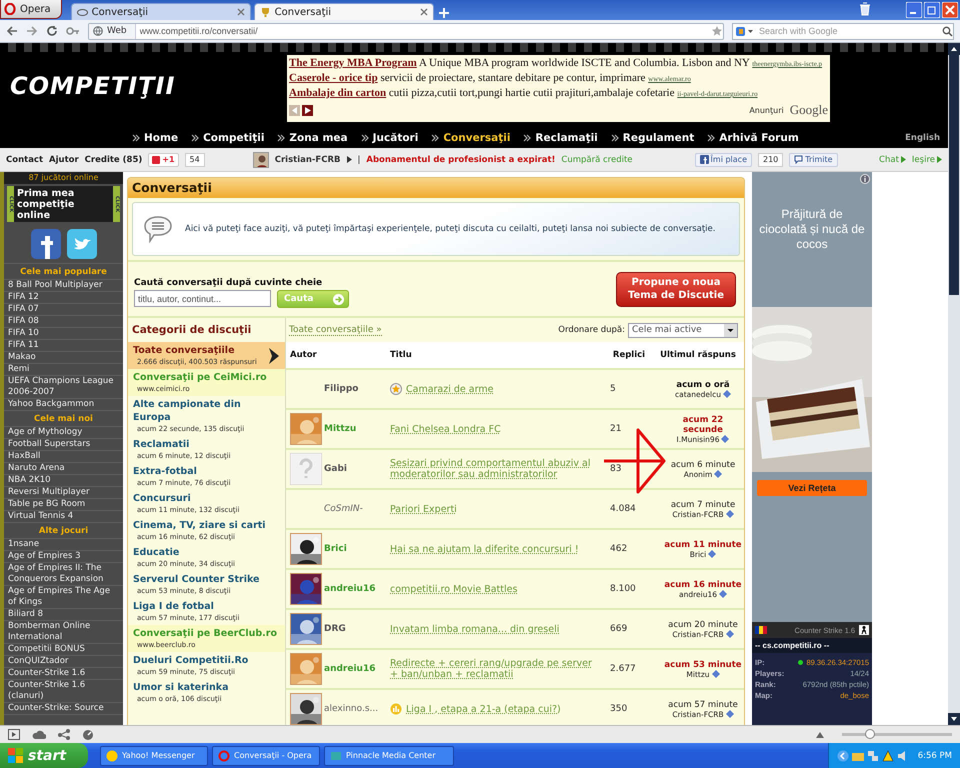  Describe the element at coordinates (357, 629) in the screenshot. I see `author-link: DRG` at that location.